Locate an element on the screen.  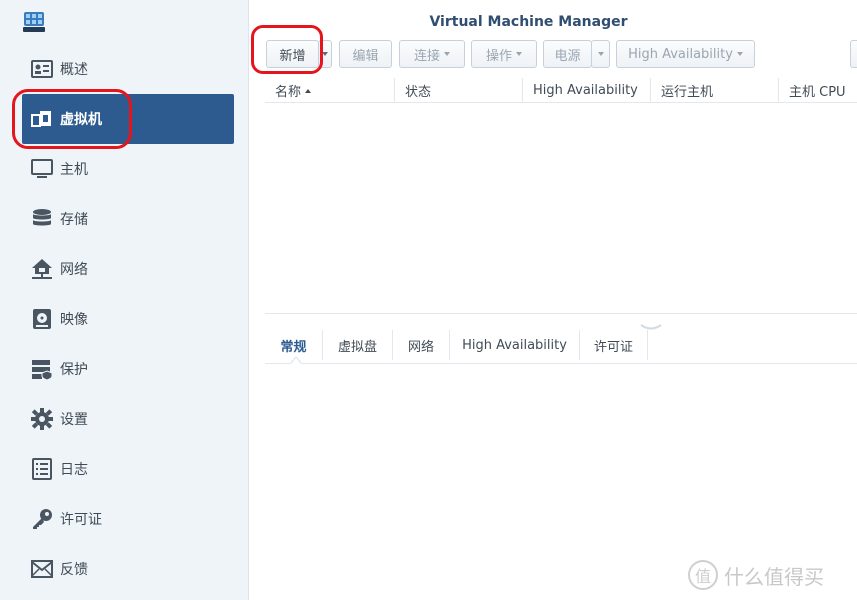
power-button: 电源 is located at coordinates (567, 54).